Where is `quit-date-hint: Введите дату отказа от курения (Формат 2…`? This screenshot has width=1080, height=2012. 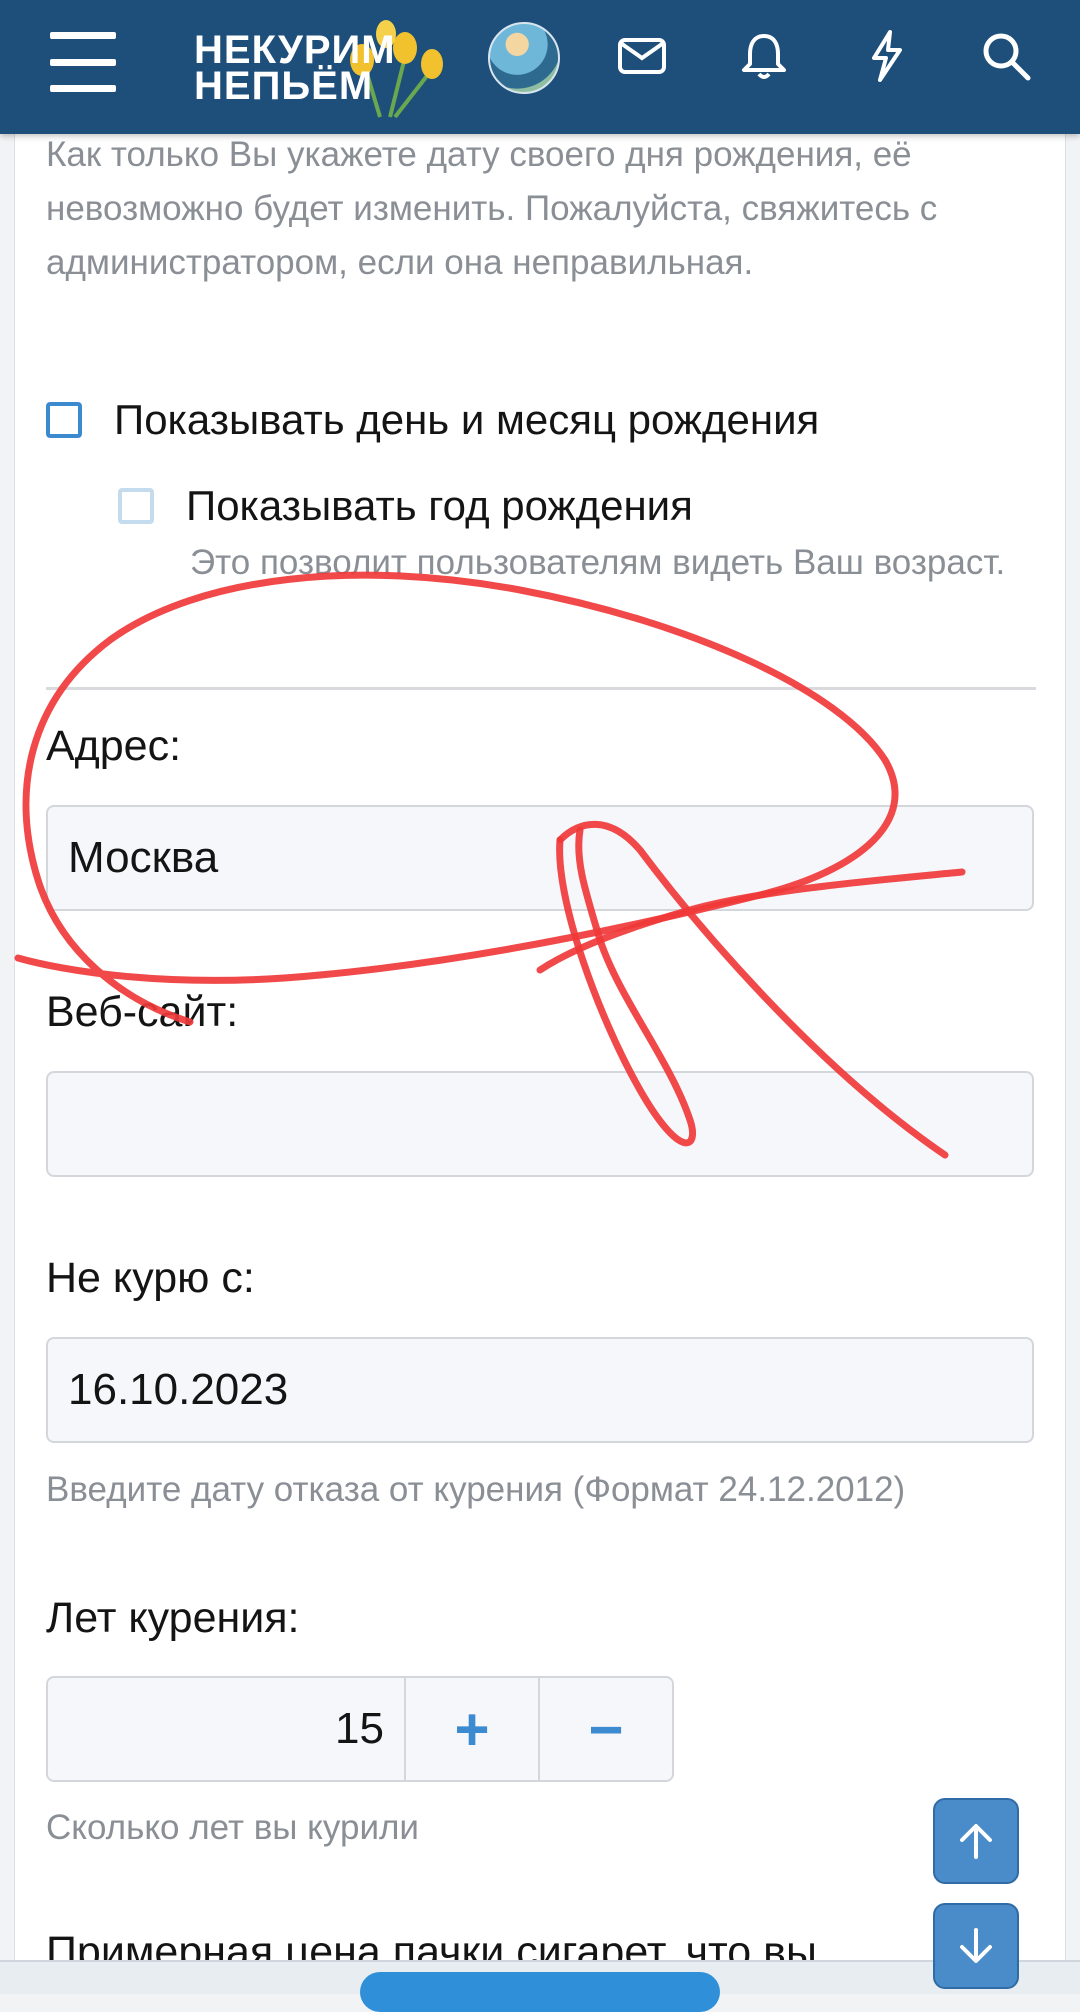
quit-date-hint: Введите дату отказа от курения (Формат 2… is located at coordinates (476, 1489).